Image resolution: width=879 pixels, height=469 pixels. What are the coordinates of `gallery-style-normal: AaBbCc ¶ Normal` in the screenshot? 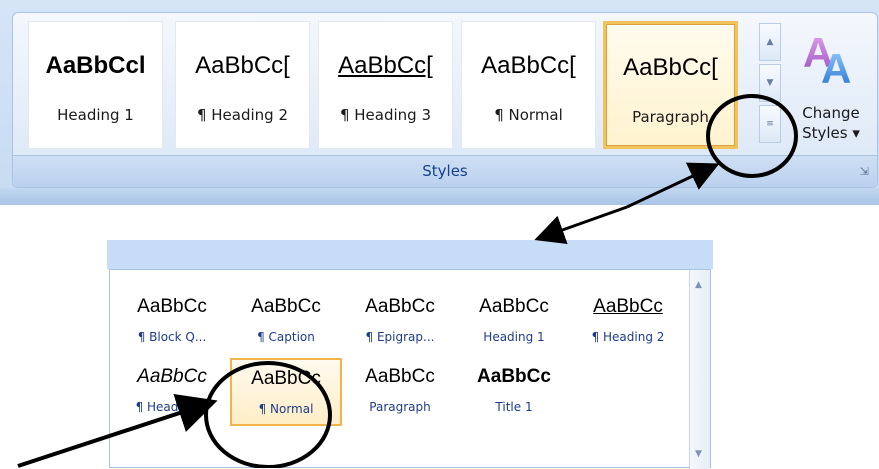 It's located at (286, 392).